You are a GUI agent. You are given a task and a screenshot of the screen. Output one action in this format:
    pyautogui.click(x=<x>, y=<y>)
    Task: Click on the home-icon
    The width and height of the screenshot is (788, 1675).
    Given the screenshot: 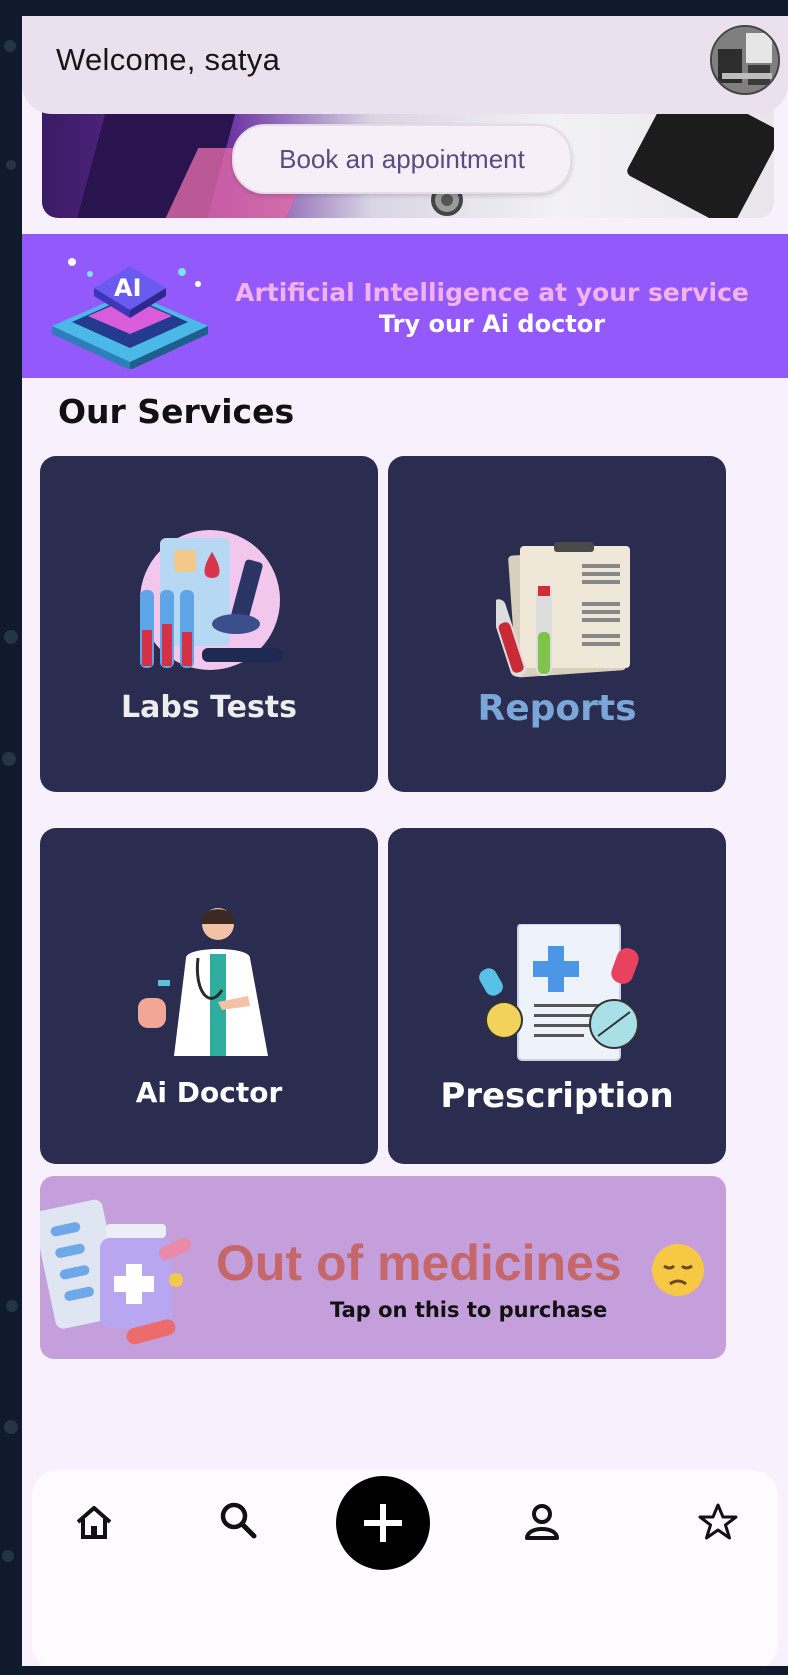 What is the action you would take?
    pyautogui.click(x=94, y=1522)
    